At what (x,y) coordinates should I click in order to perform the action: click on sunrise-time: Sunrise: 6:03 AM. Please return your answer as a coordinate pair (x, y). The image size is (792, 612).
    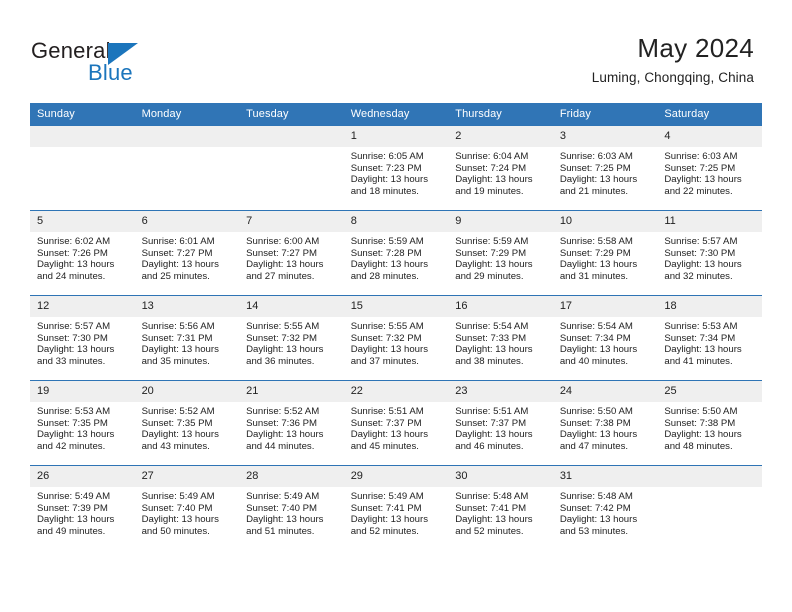
    Looking at the image, I should click on (701, 156).